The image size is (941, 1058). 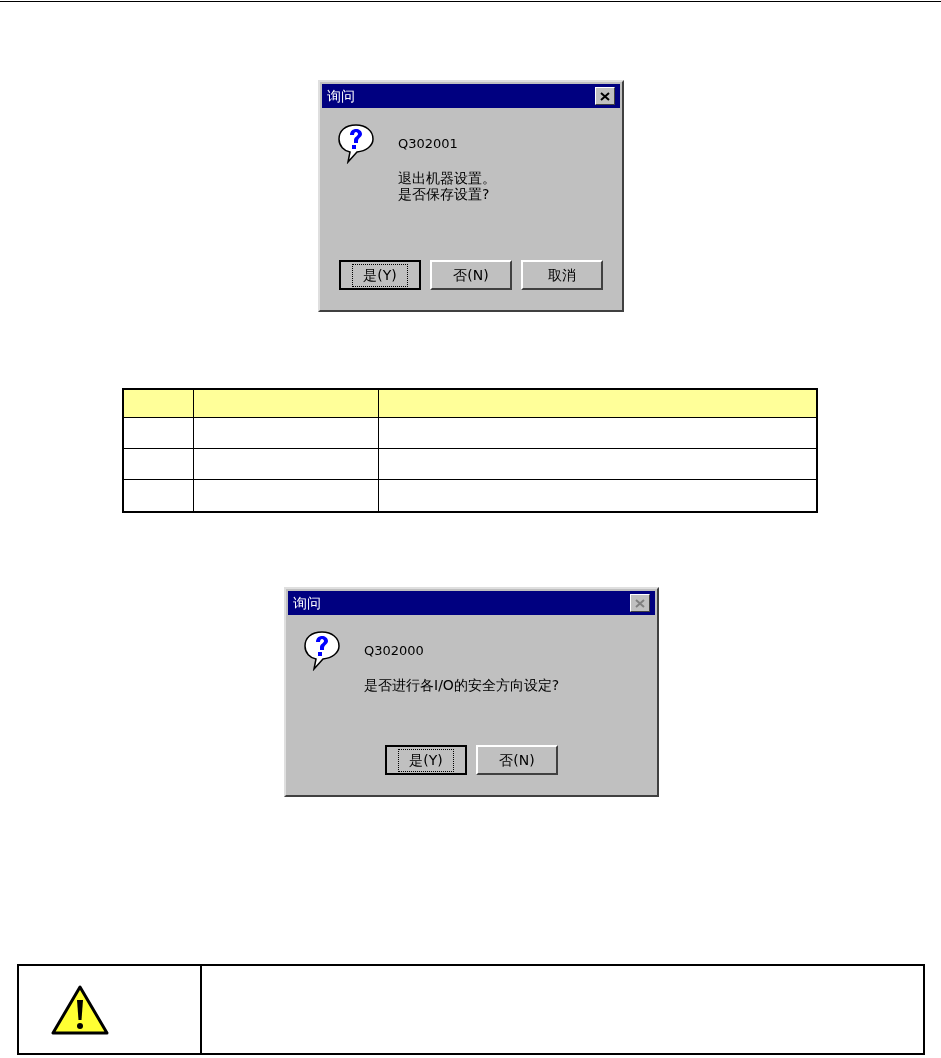 I want to click on warning-icon, so click(x=79, y=1009).